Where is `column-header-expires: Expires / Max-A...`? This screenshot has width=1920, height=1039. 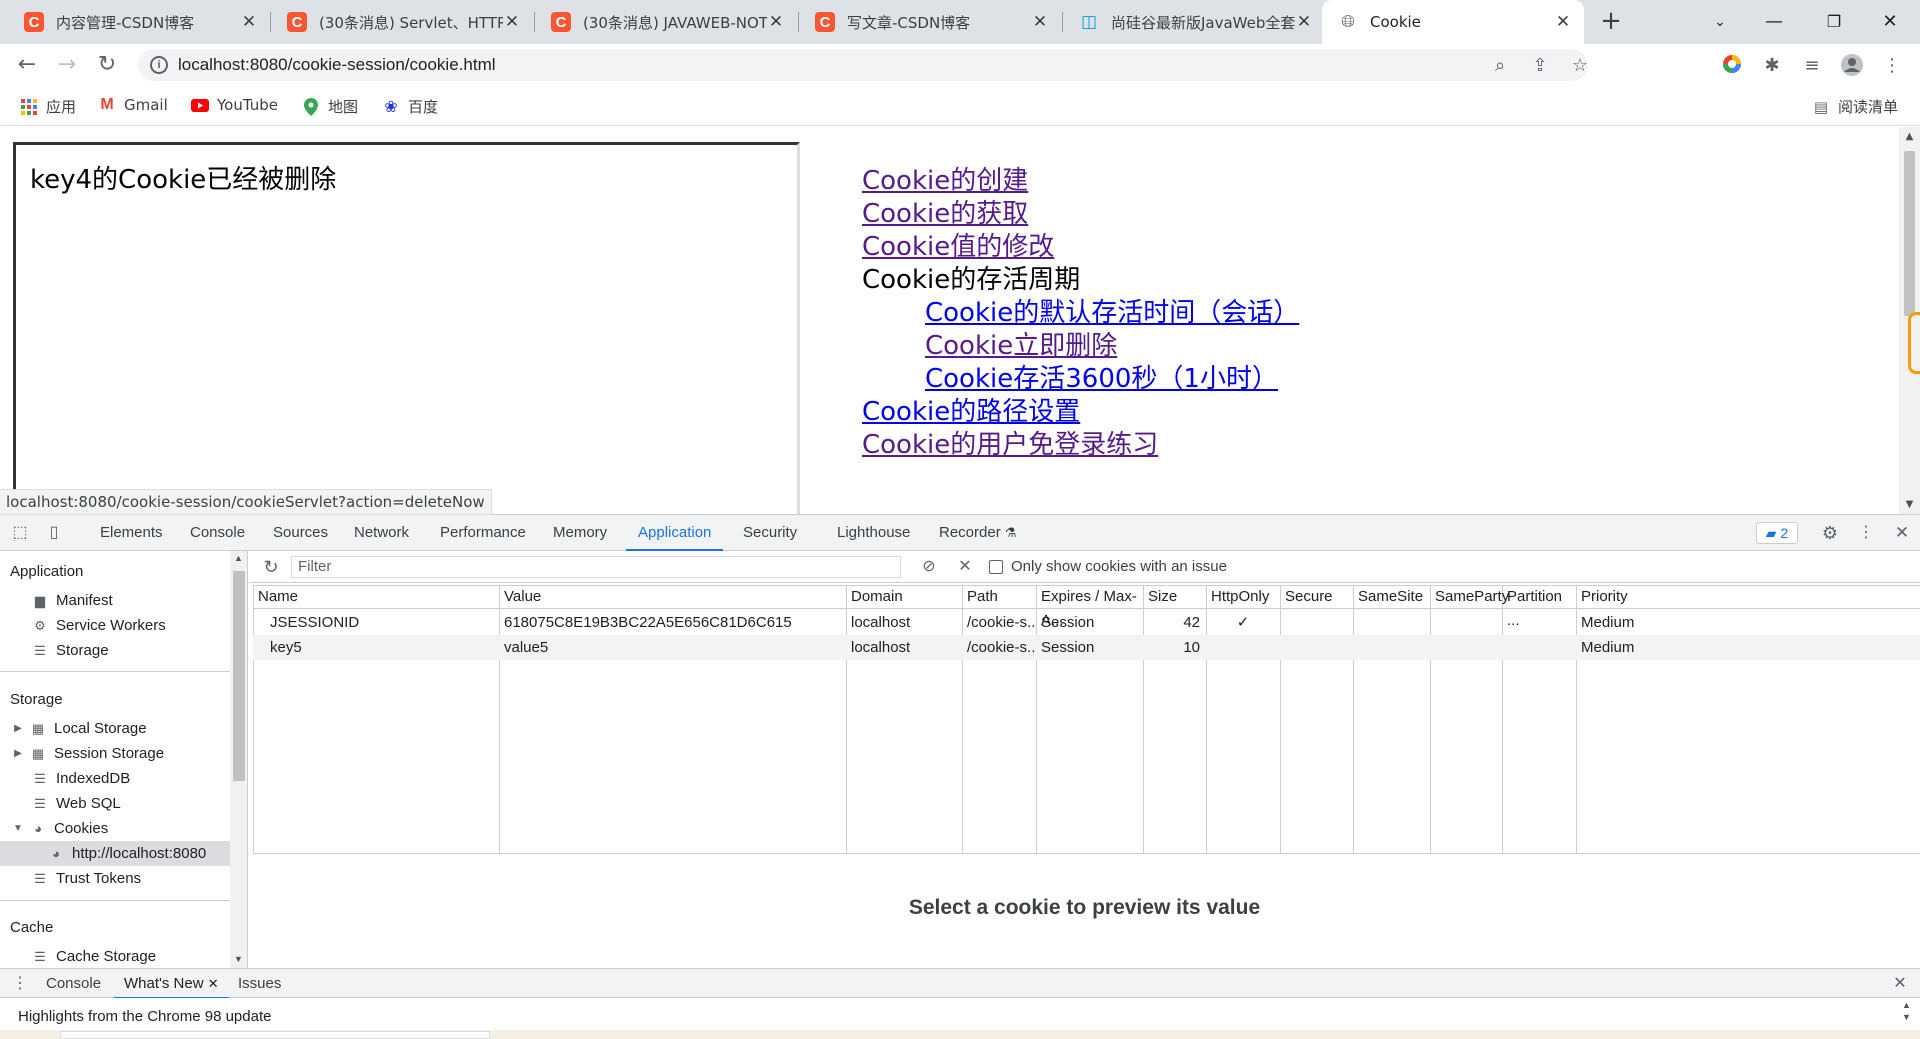 column-header-expires: Expires / Max-A... is located at coordinates (1089, 607).